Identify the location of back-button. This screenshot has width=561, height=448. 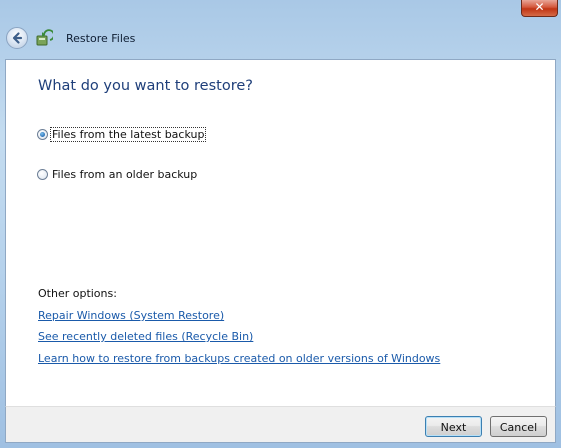
(17, 38).